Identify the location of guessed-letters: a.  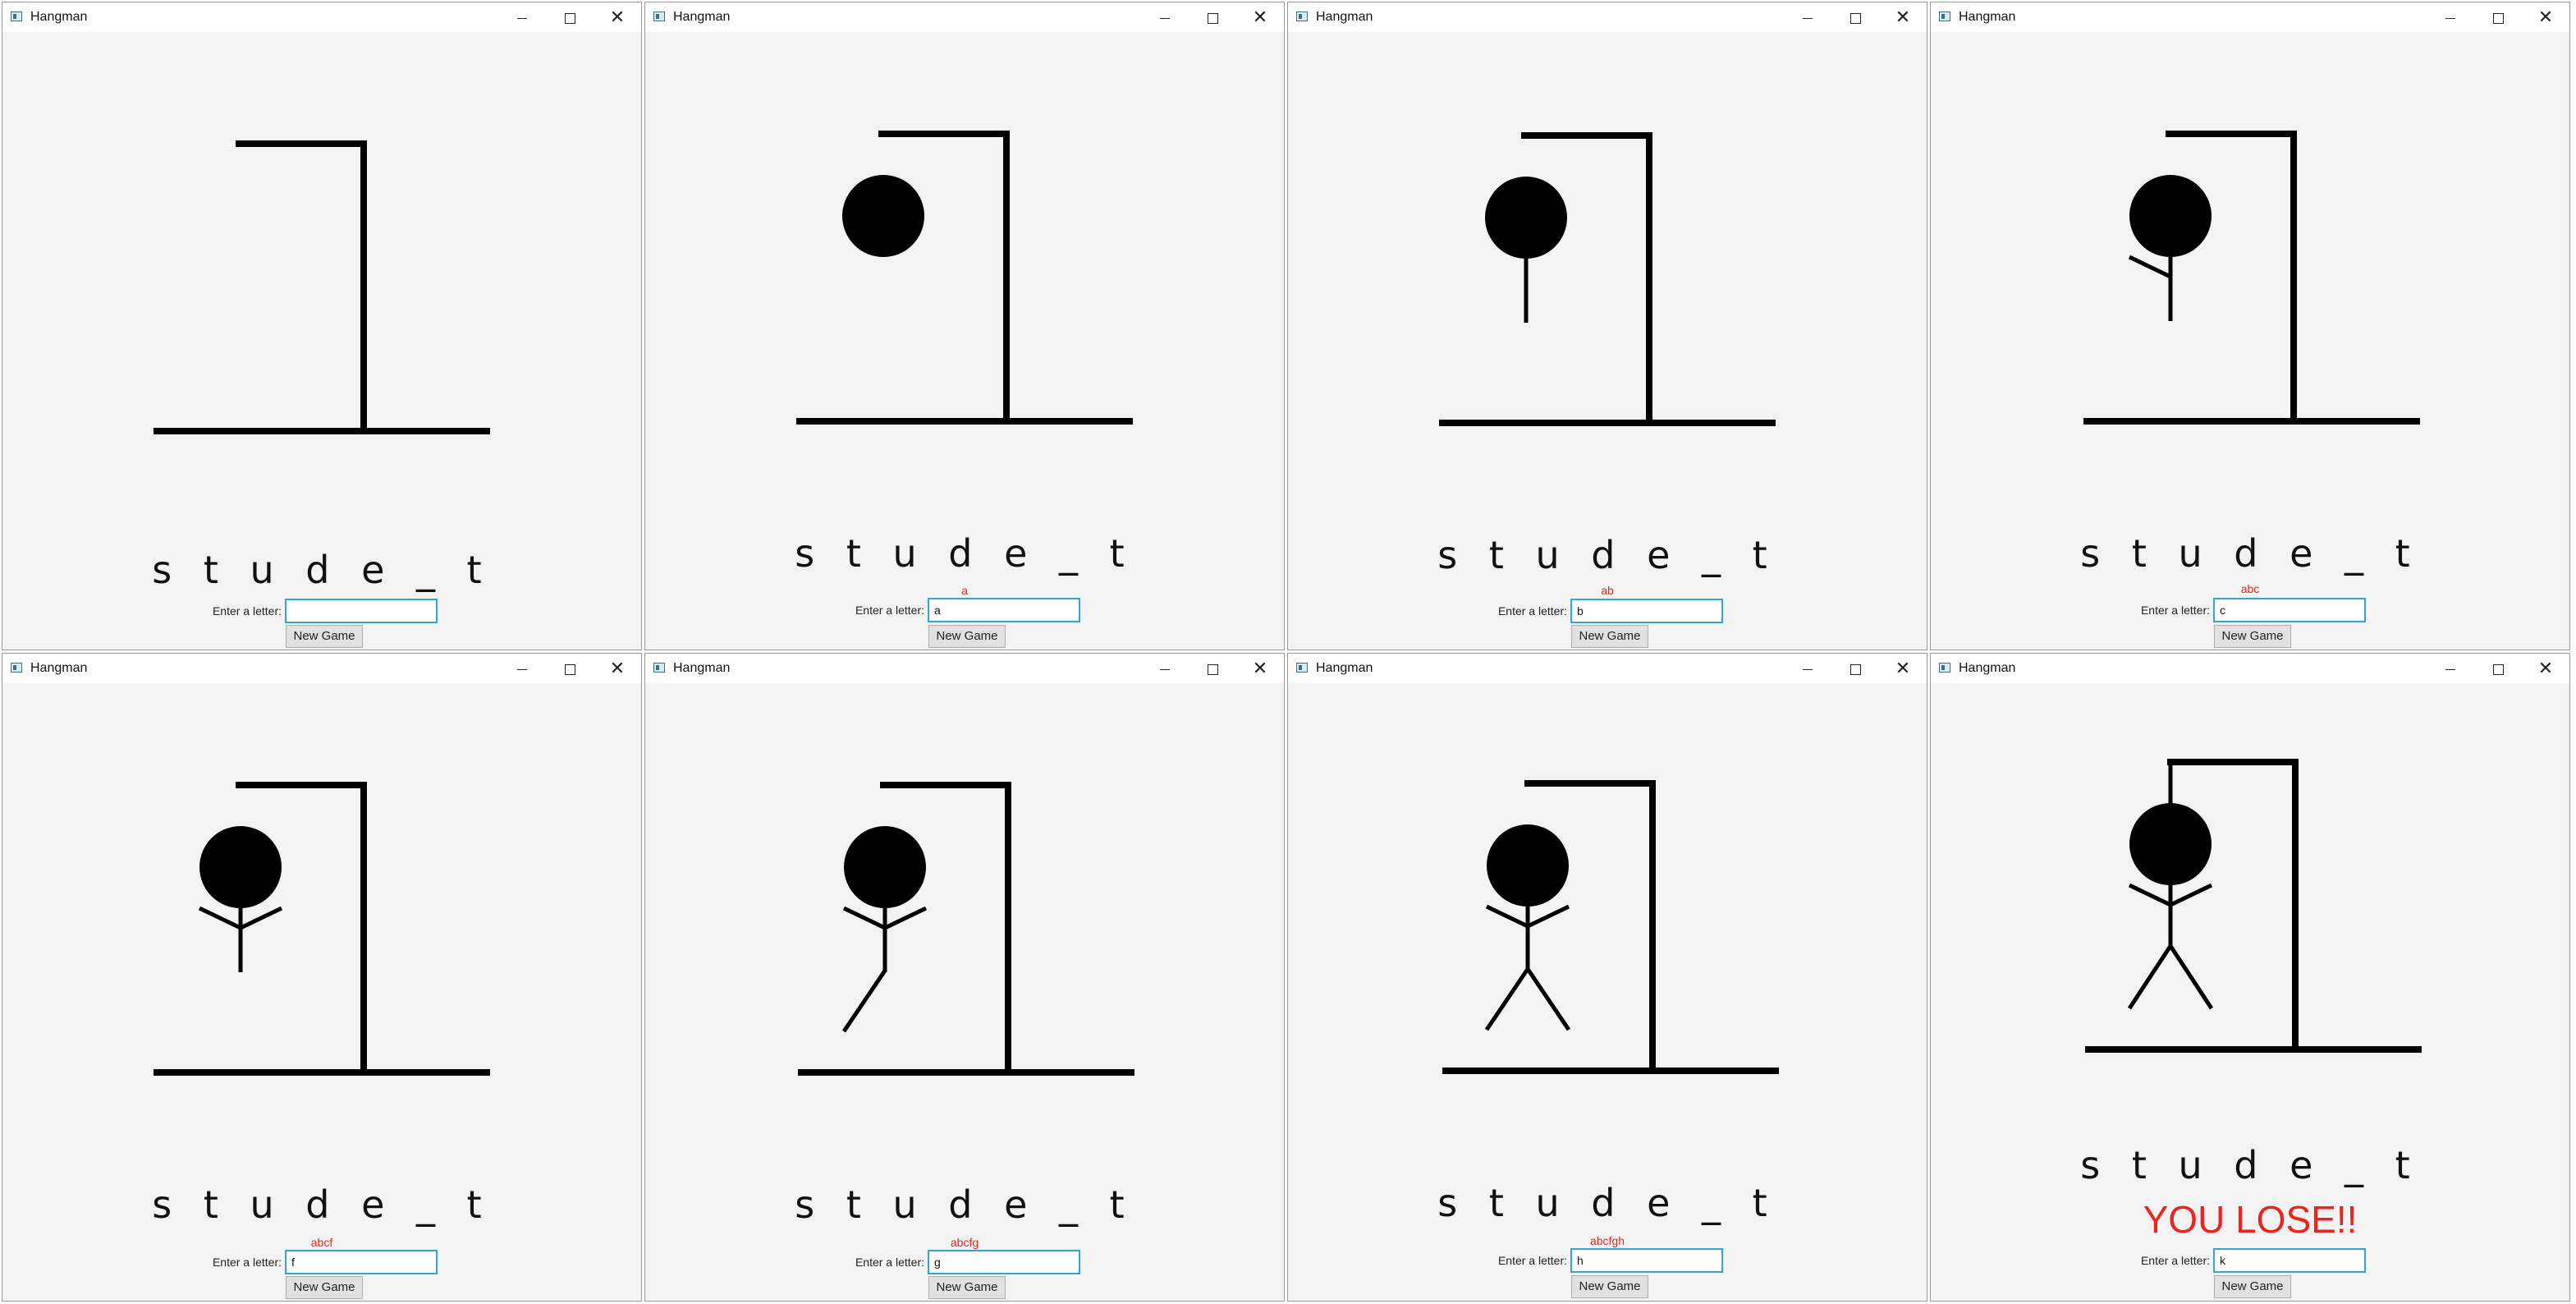
(965, 590).